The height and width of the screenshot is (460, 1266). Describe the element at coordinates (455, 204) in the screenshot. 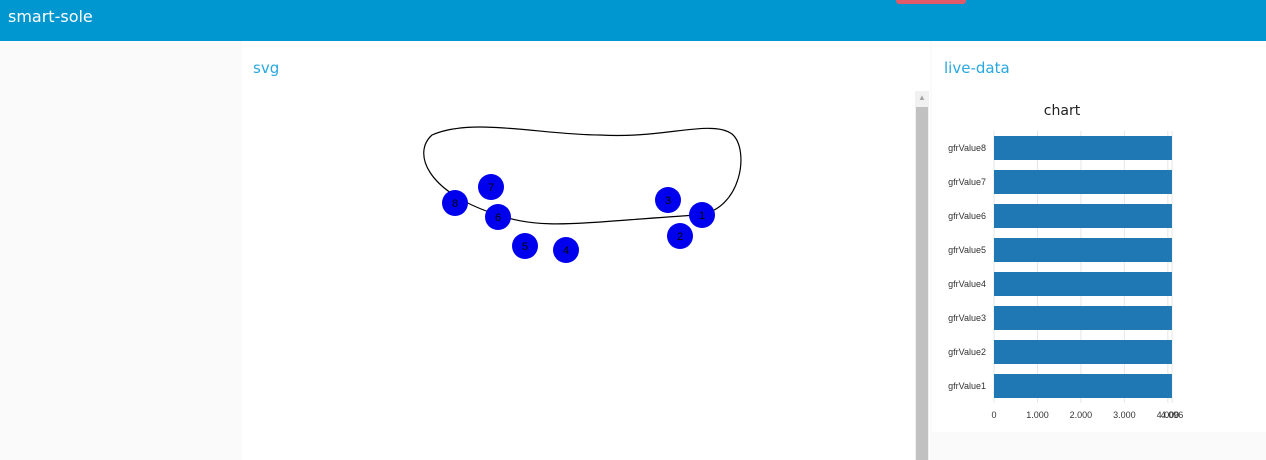

I see `sensor-label-8: 8` at that location.